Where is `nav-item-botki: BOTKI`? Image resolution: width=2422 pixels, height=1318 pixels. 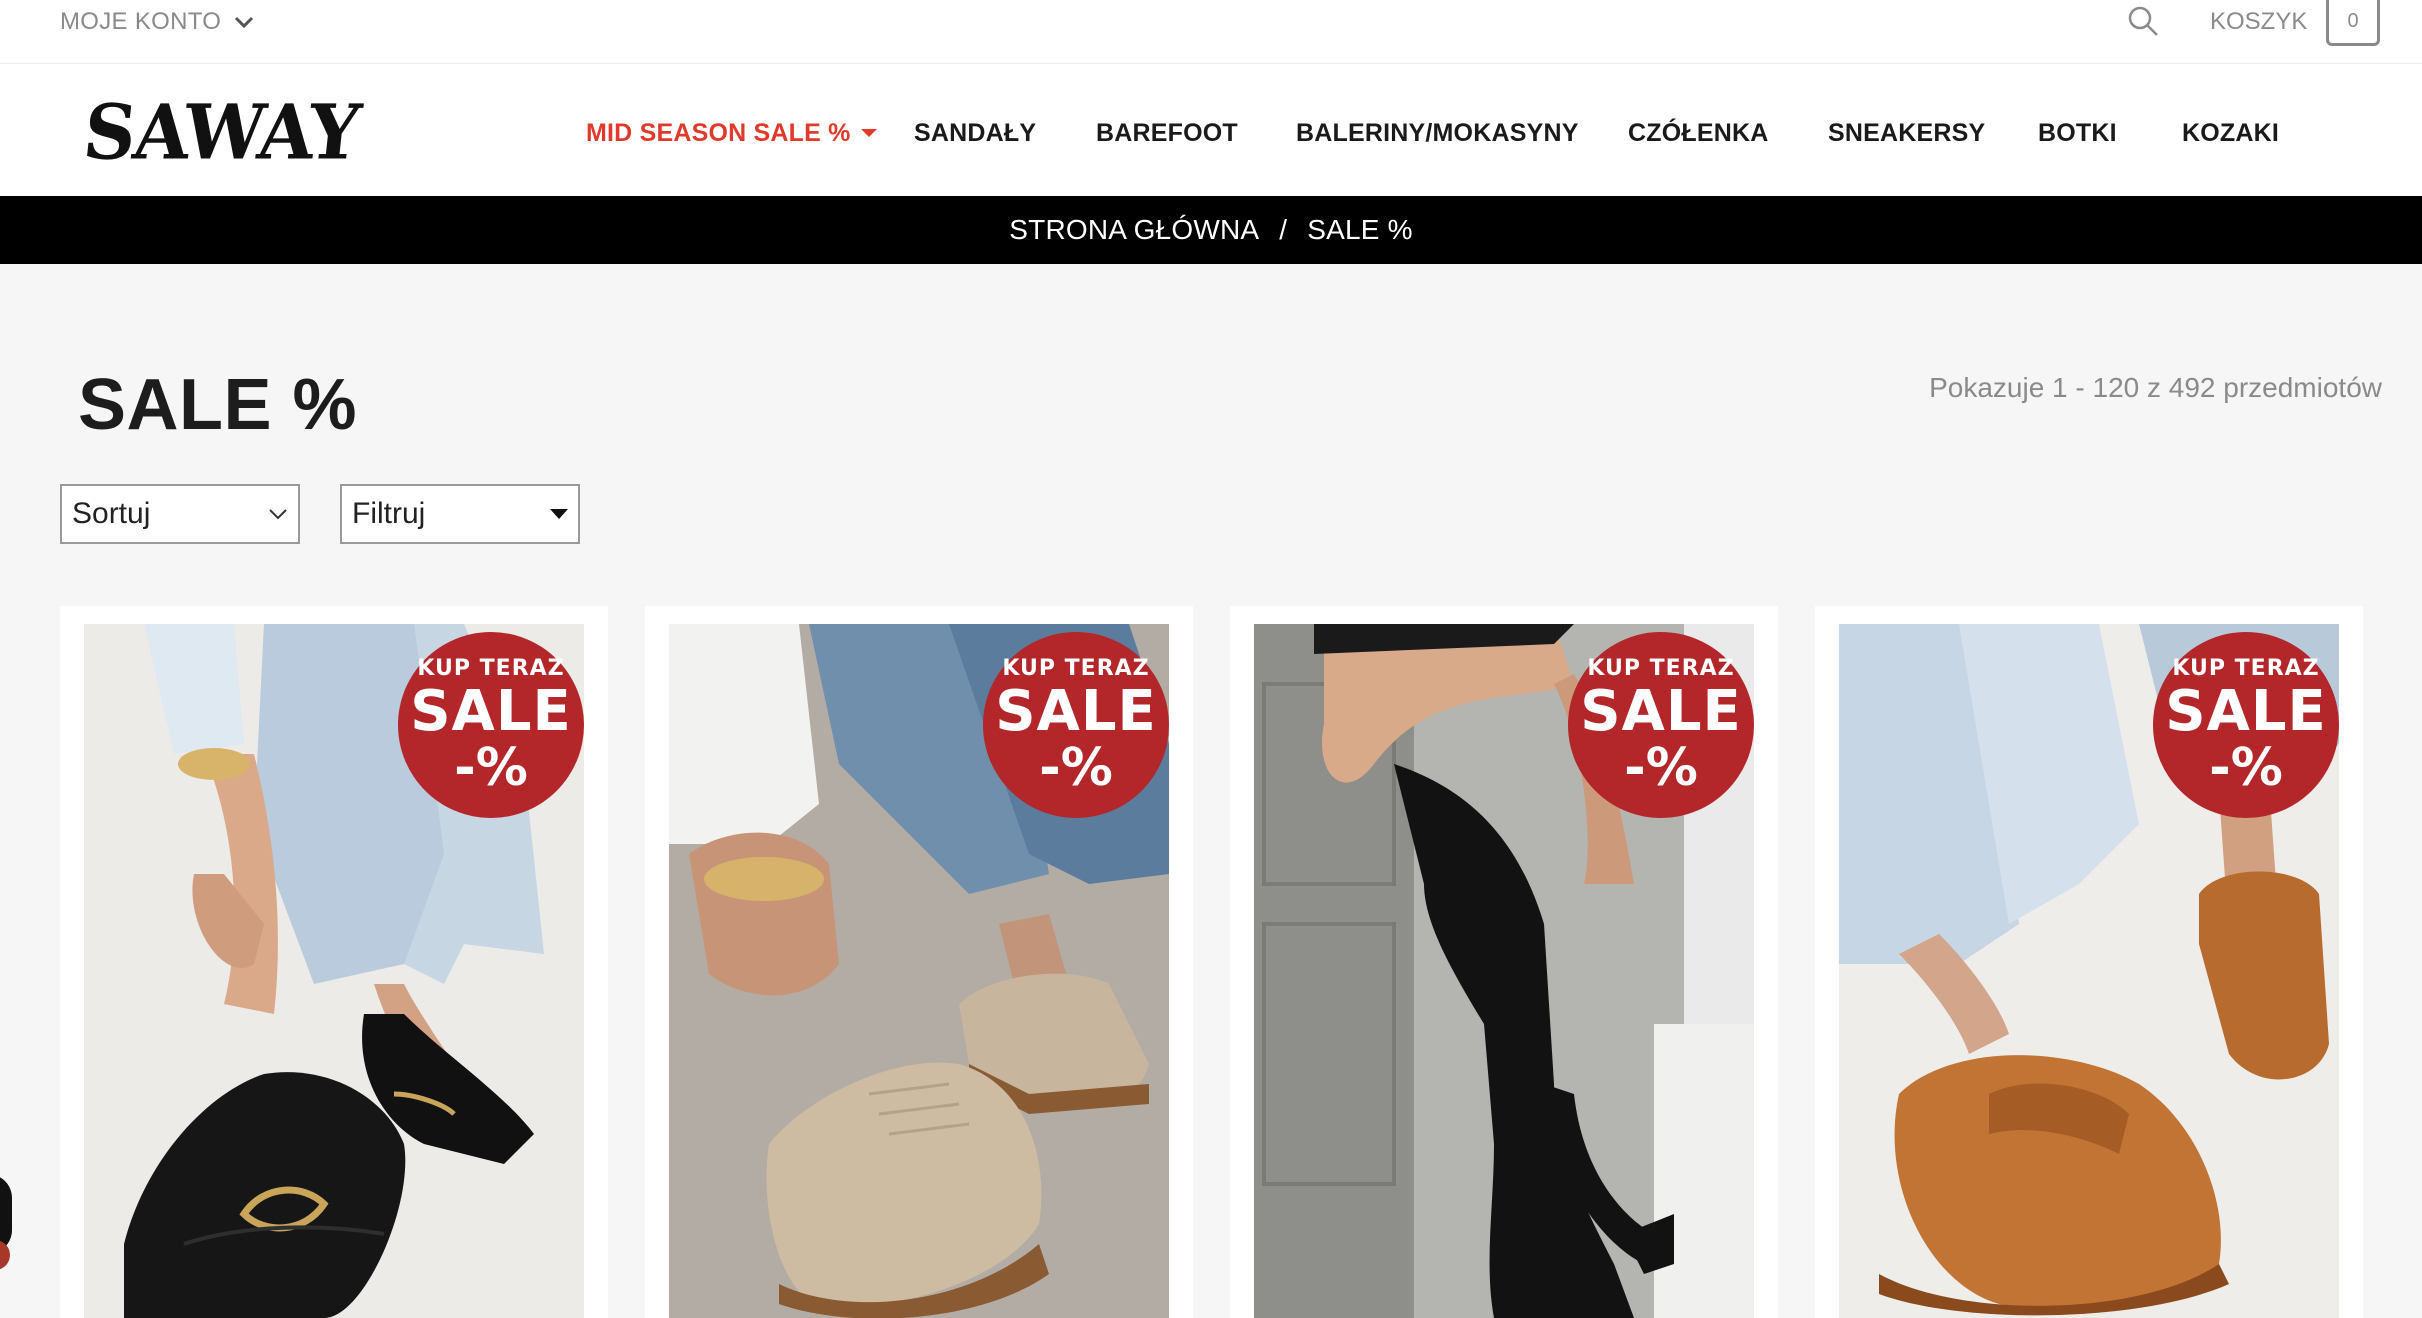
nav-item-botki: BOTKI is located at coordinates (2077, 133).